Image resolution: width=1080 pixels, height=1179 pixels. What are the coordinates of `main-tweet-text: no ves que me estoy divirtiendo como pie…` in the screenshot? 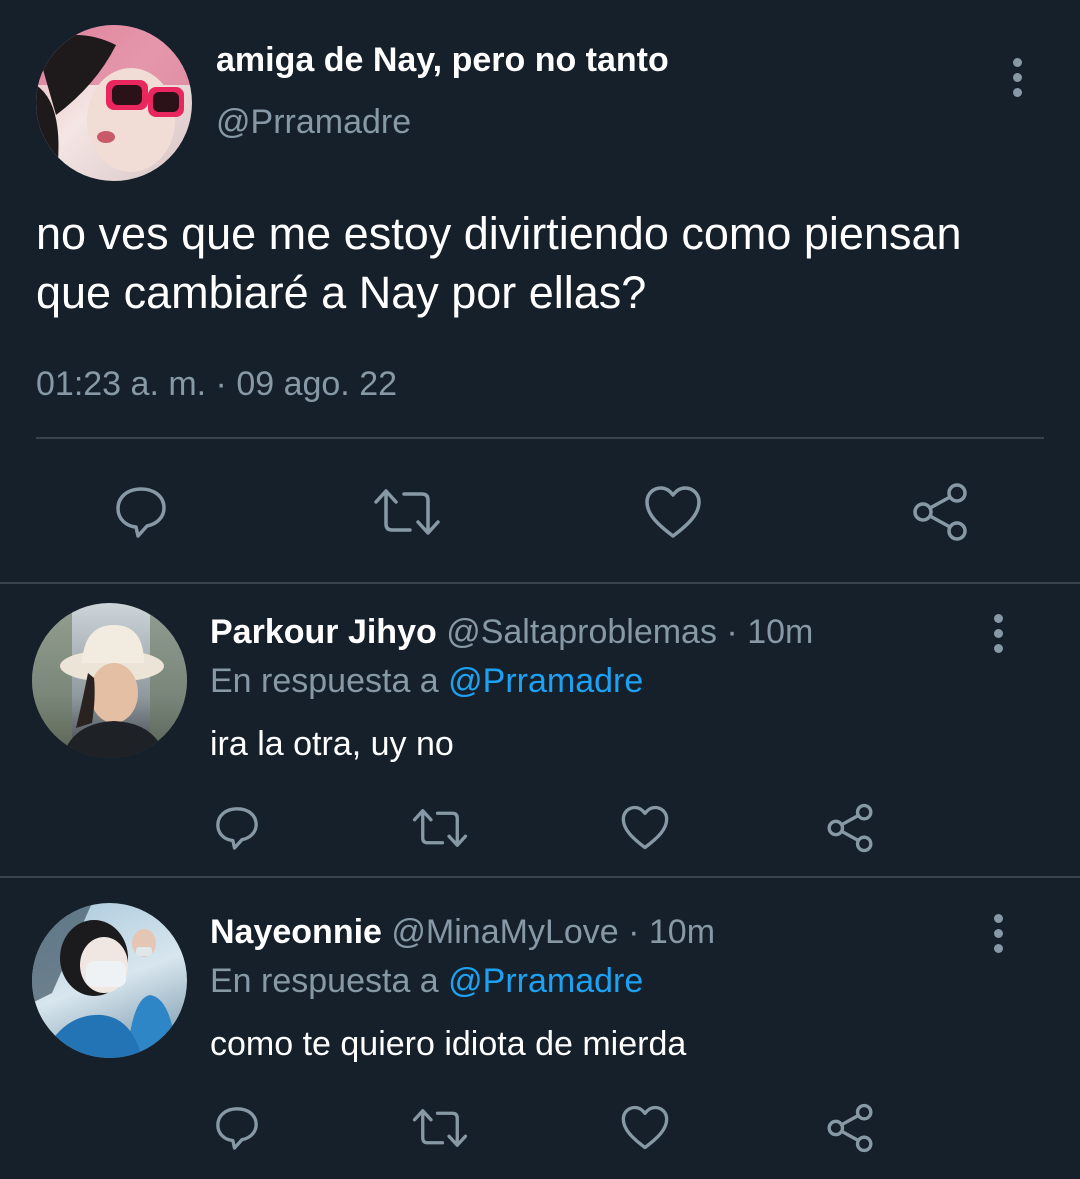 It's located at (499, 263).